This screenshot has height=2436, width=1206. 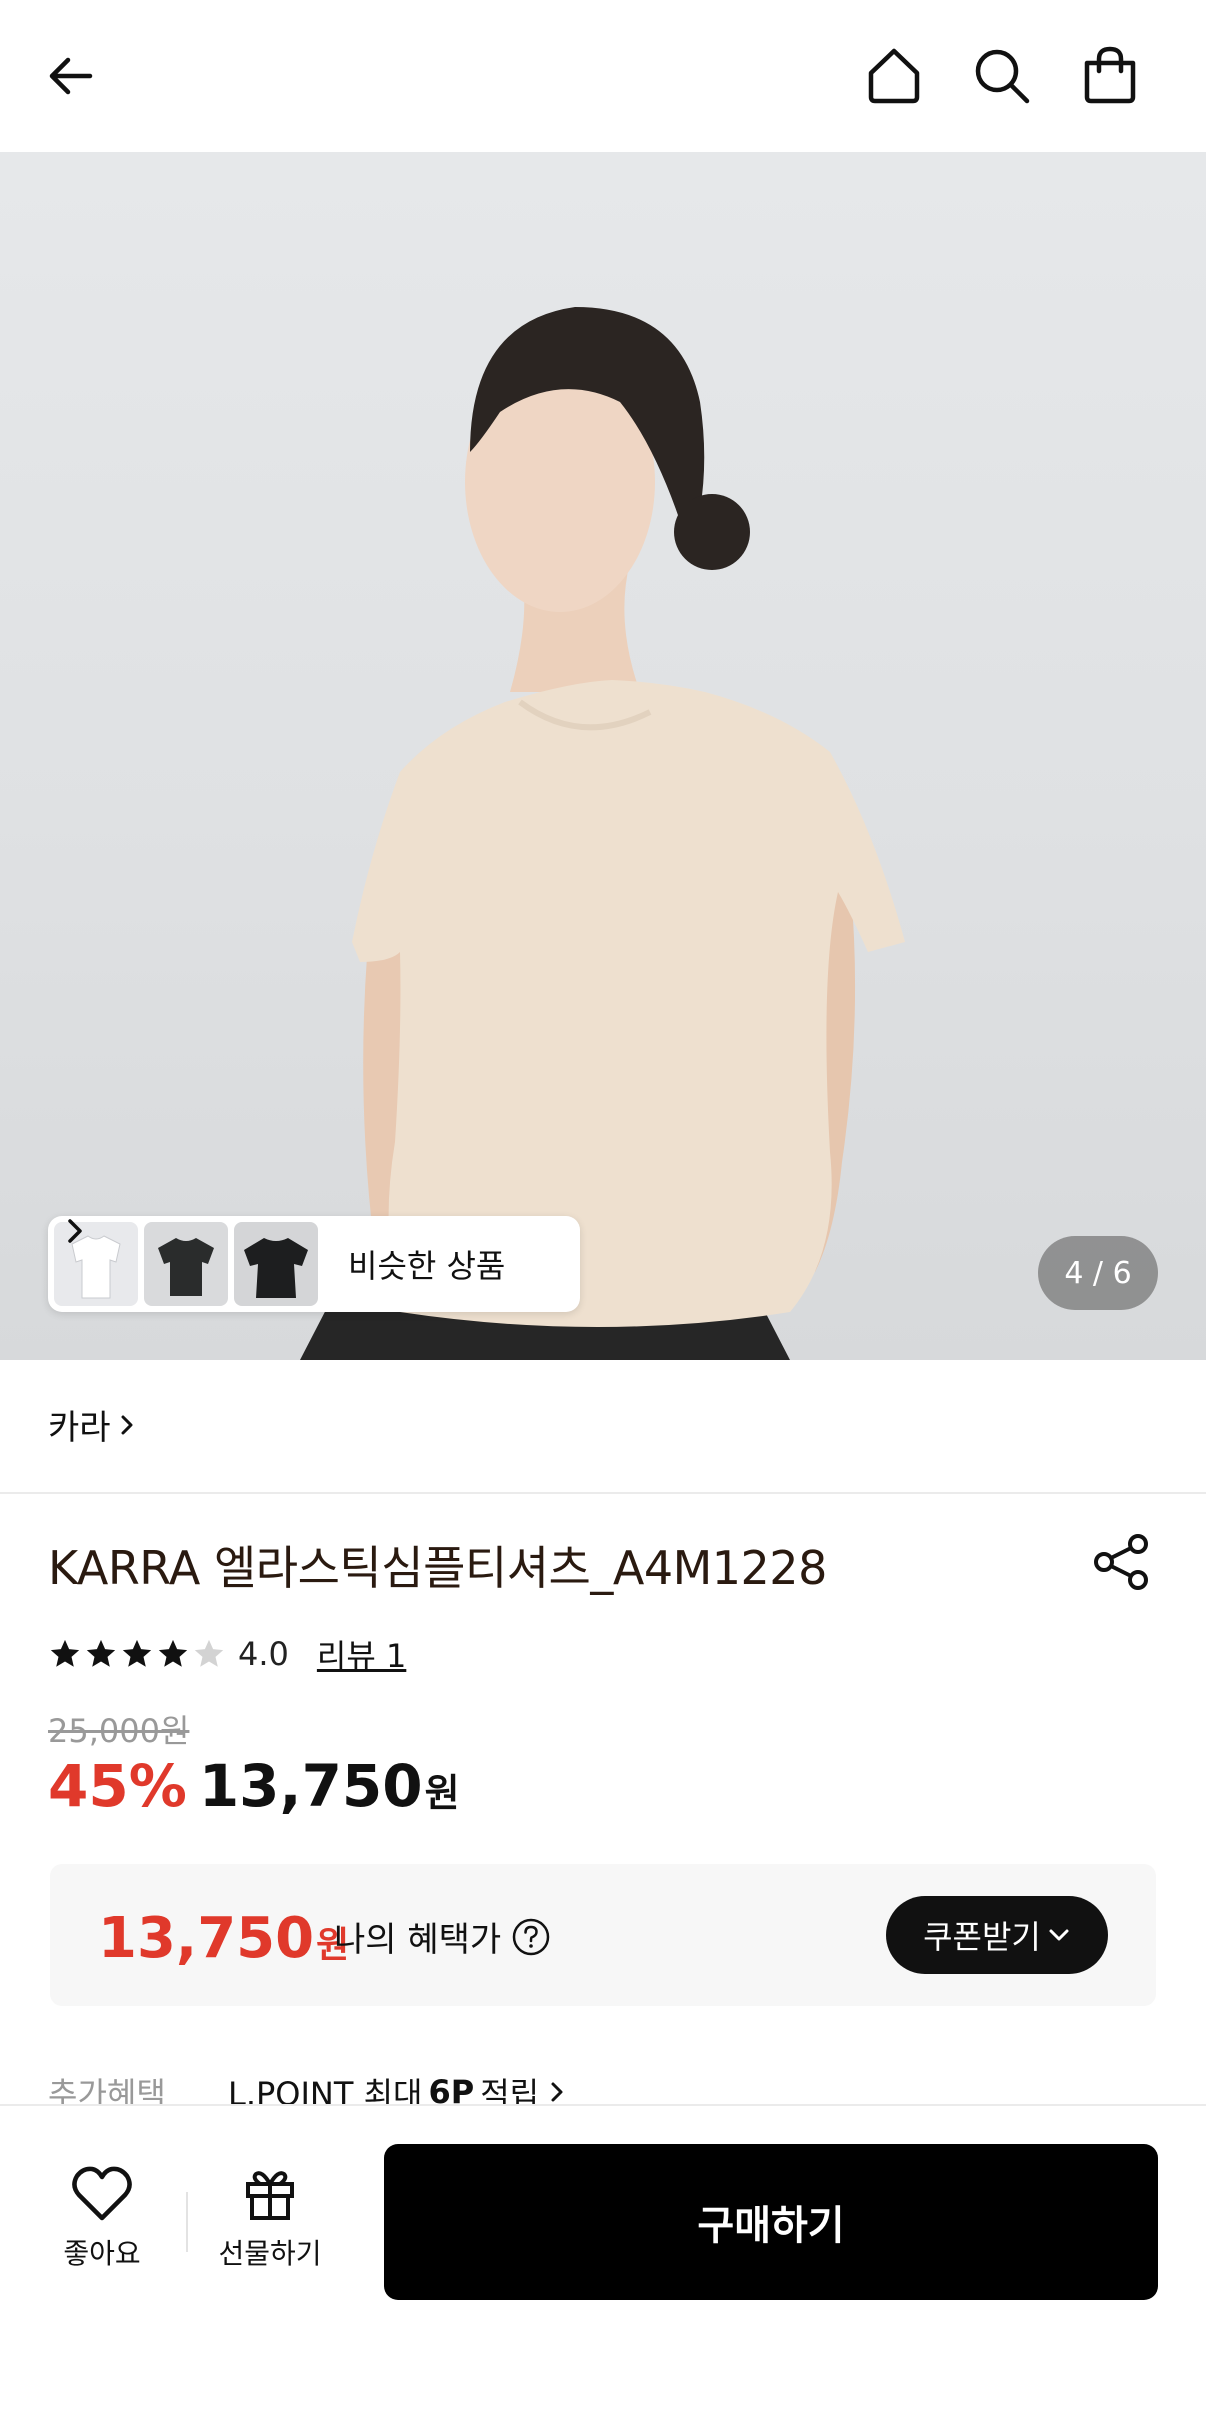 I want to click on gift-label: 선물하기, so click(x=270, y=2253).